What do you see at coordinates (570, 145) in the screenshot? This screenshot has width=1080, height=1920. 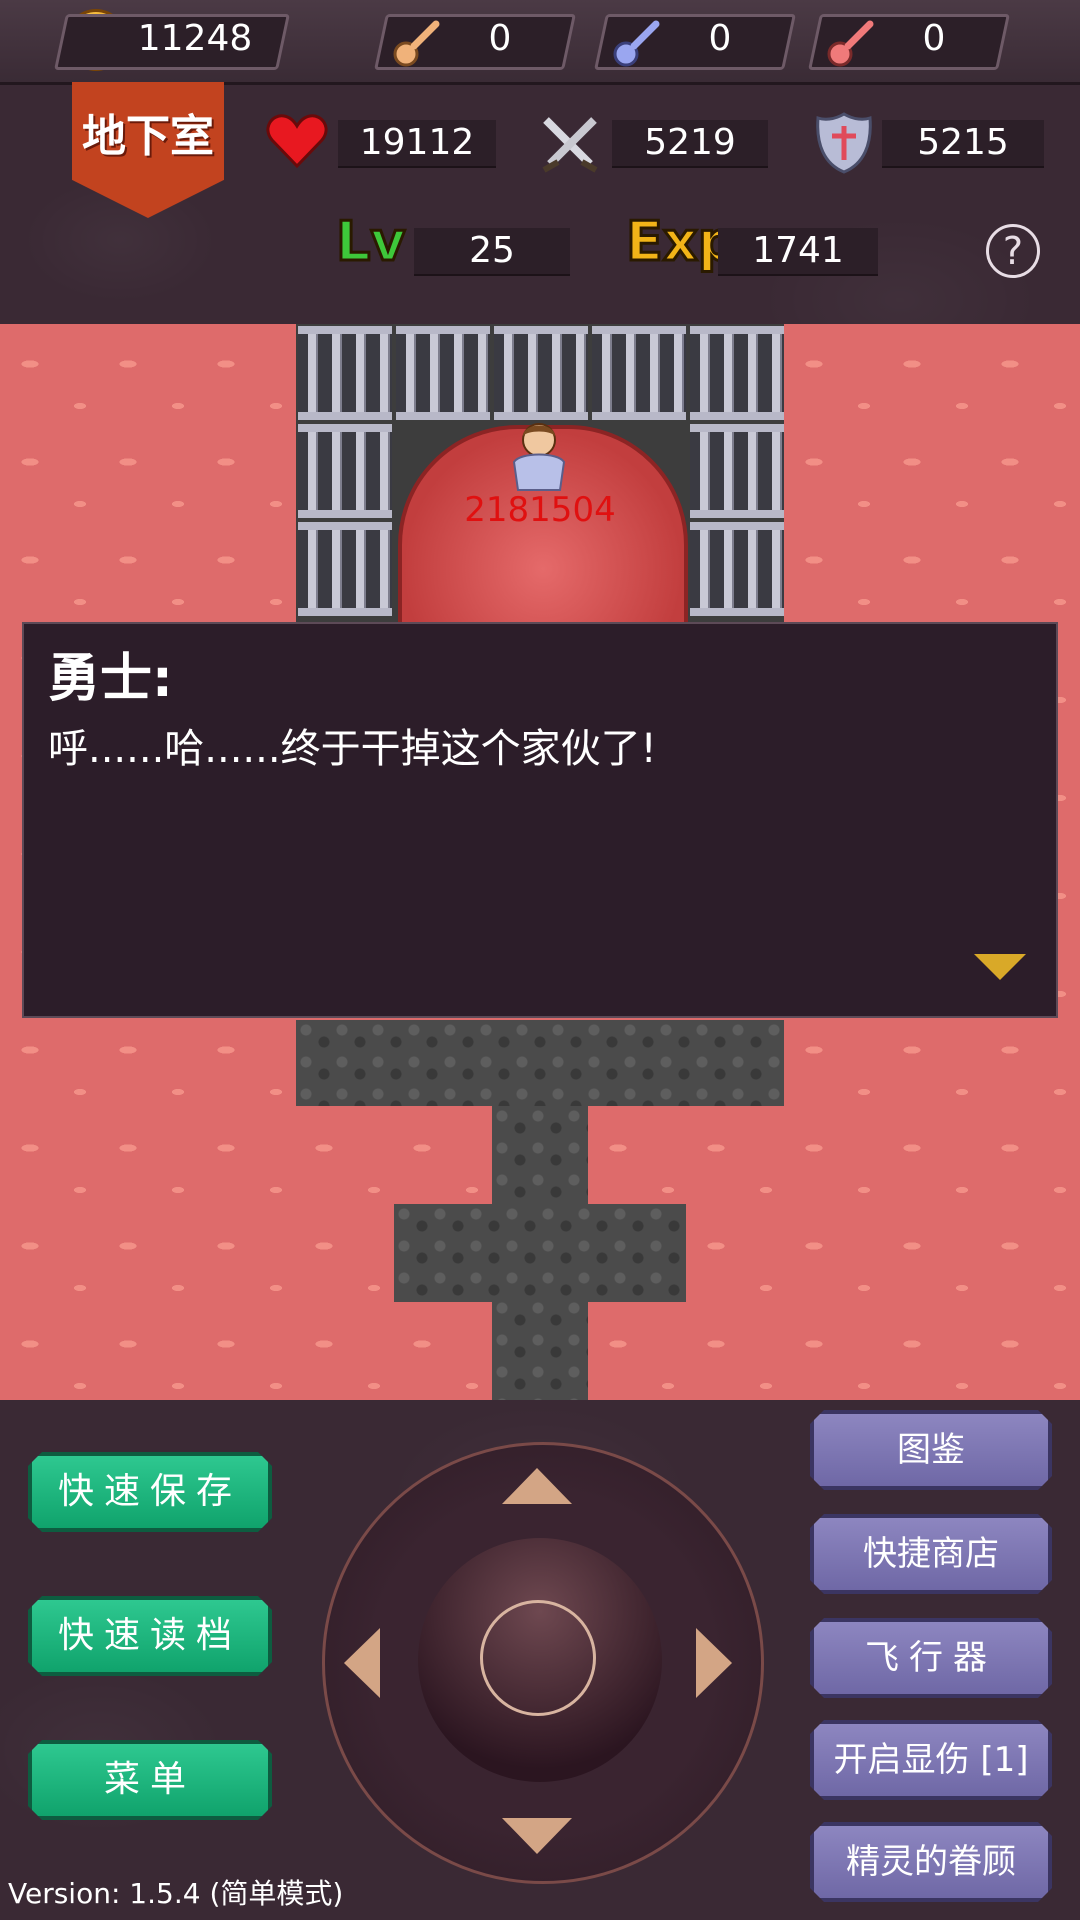 I see `crossed-swords-icon` at bounding box center [570, 145].